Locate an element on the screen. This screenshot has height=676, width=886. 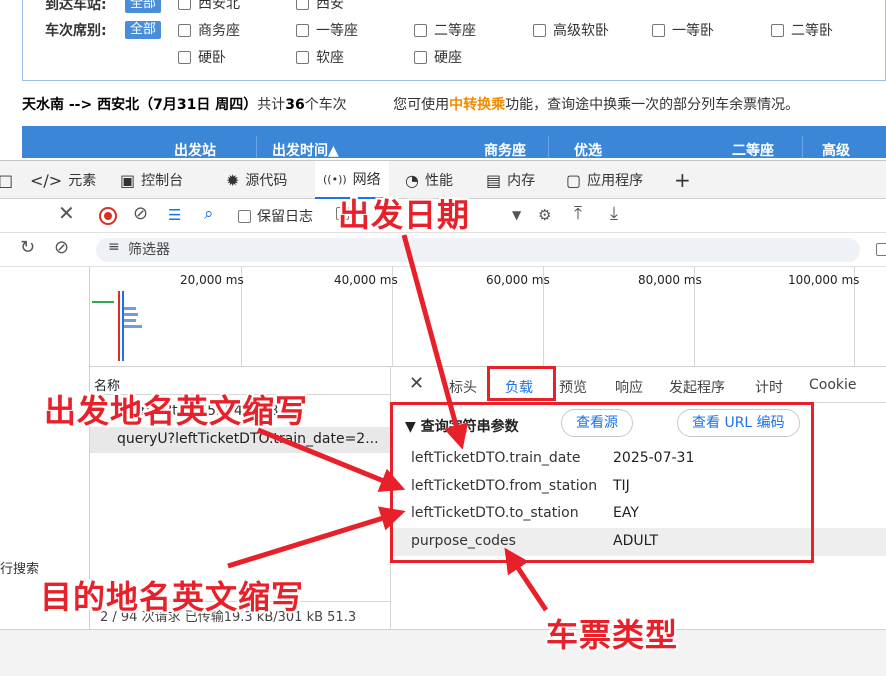
timeline-tick: 40,000 ms is located at coordinates (366, 280).